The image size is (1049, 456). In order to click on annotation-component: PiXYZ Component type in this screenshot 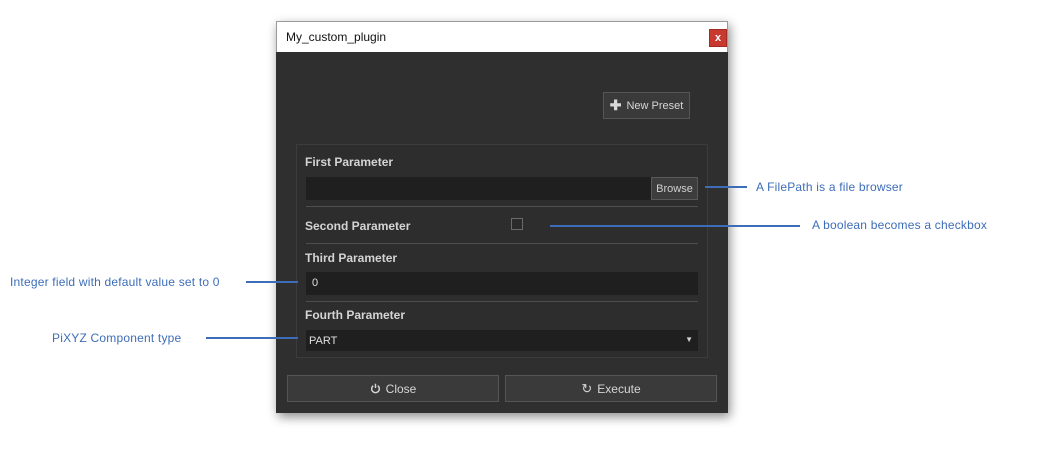, I will do `click(117, 338)`.